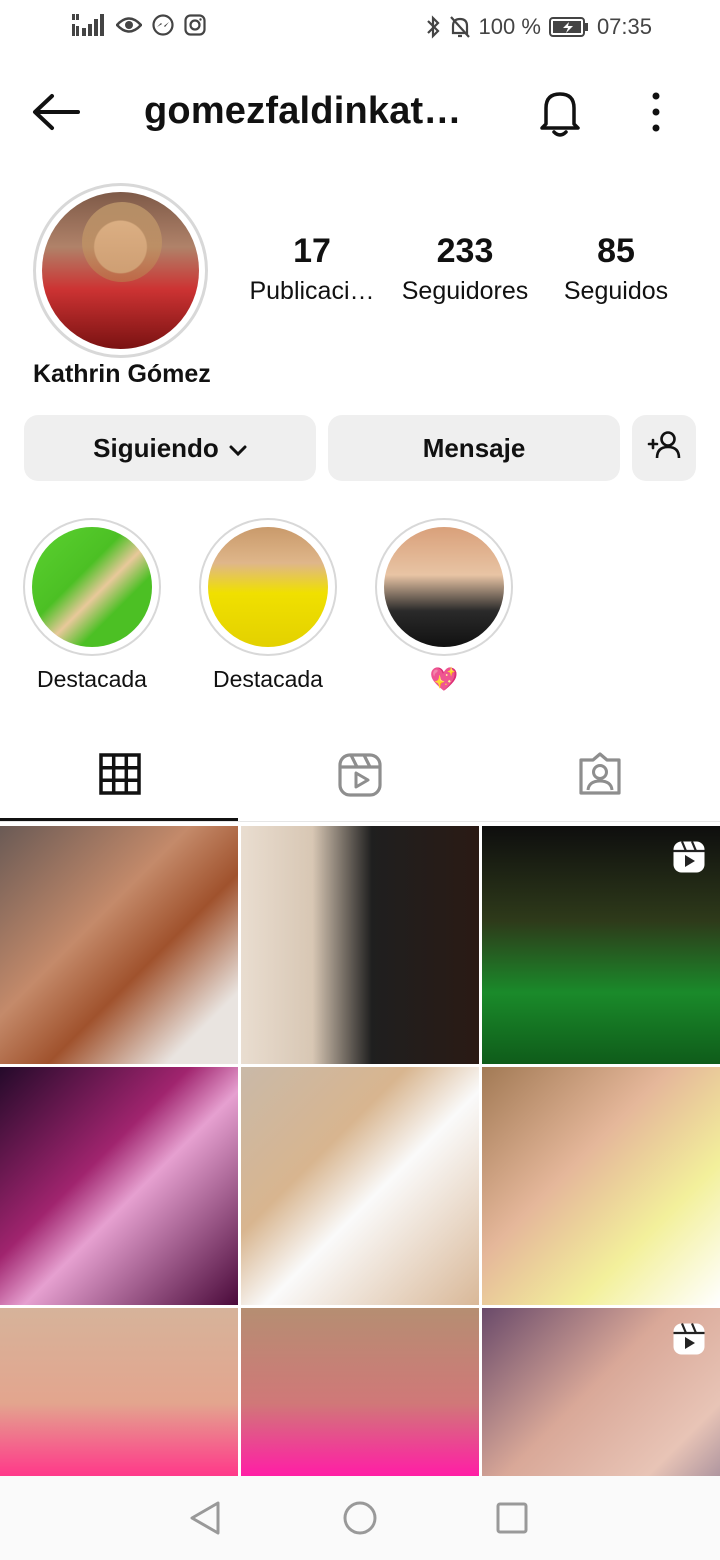 This screenshot has width=720, height=1560. What do you see at coordinates (600, 776) in the screenshot?
I see `tagged-icon` at bounding box center [600, 776].